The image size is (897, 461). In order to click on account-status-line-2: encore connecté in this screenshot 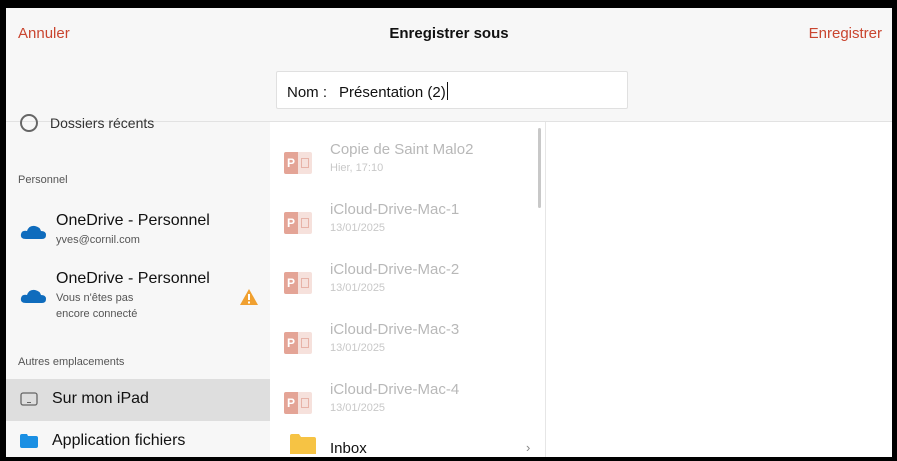, I will do `click(97, 314)`.